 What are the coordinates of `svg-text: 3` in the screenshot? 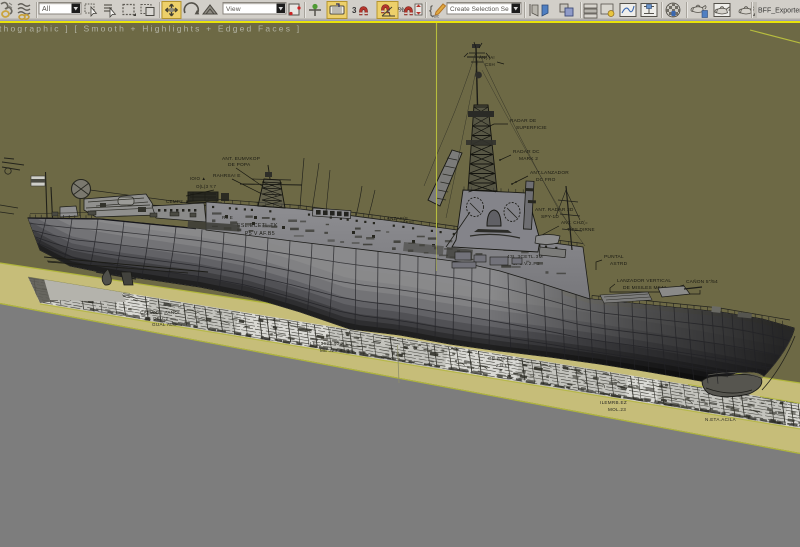 It's located at (354, 10).